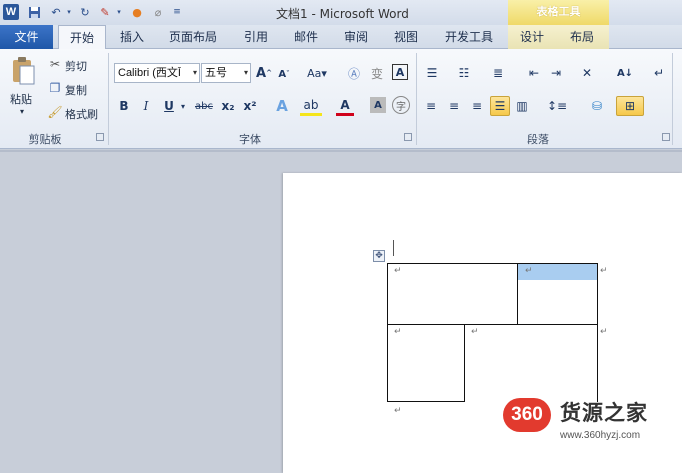 The width and height of the screenshot is (682, 473). Describe the element at coordinates (76, 66) in the screenshot. I see `cut-button: 剪切` at that location.